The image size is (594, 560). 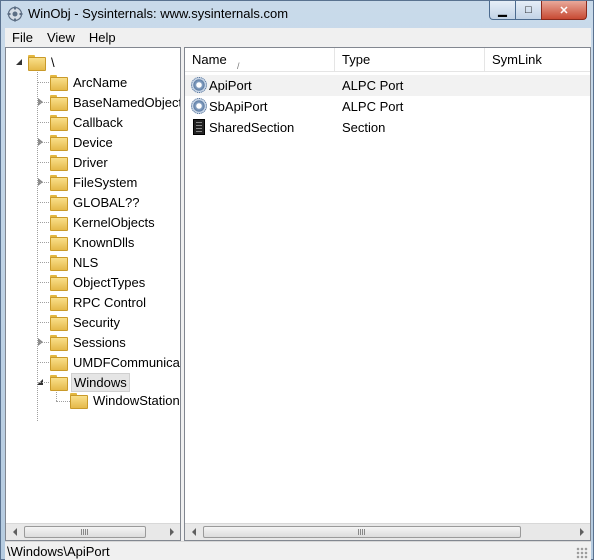 I want to click on column-header-label: Name, so click(x=209, y=59).